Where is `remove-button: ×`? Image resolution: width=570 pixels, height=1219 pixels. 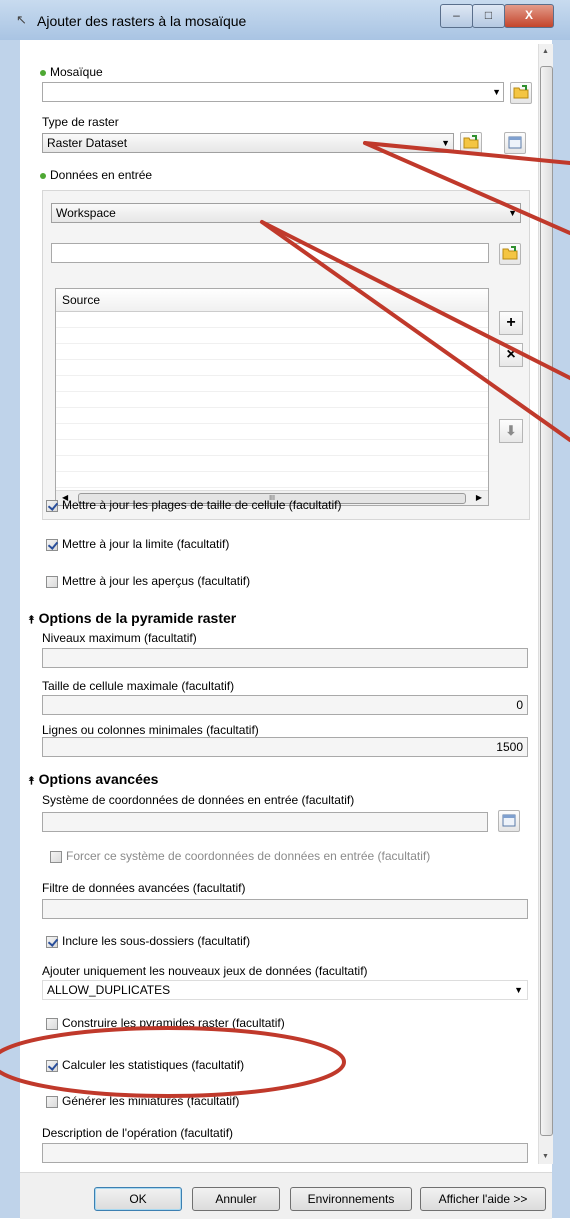
remove-button: × is located at coordinates (511, 355).